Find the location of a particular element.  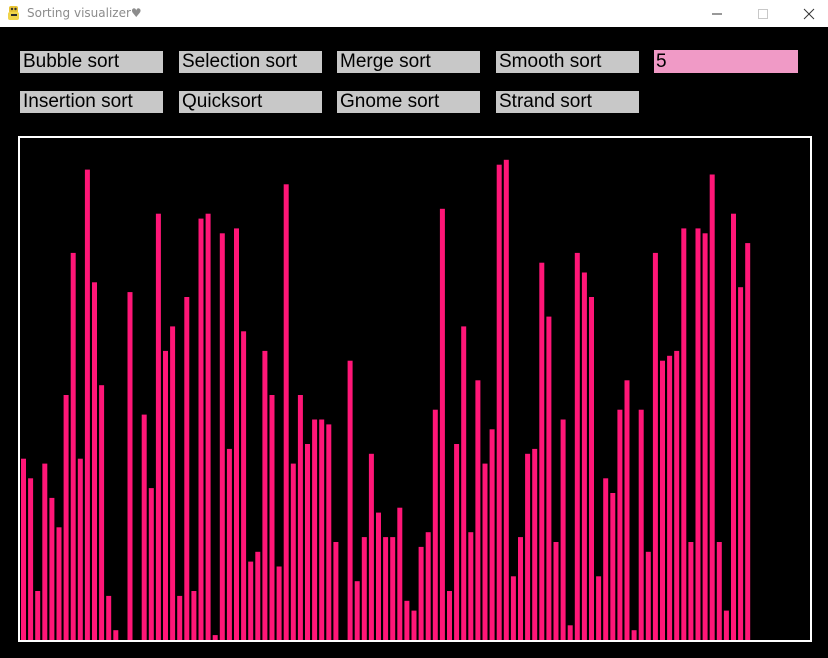

merge-sort-button: Merge sort is located at coordinates (408, 62).